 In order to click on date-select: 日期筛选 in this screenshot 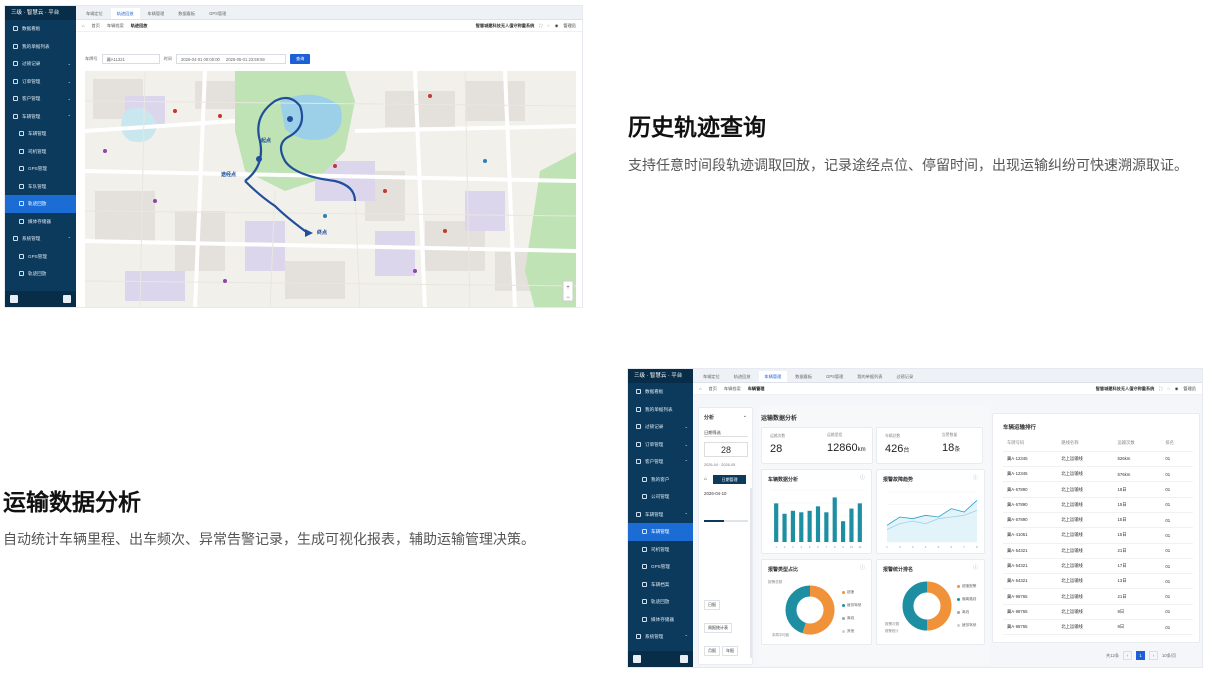, I will do `click(726, 433)`.